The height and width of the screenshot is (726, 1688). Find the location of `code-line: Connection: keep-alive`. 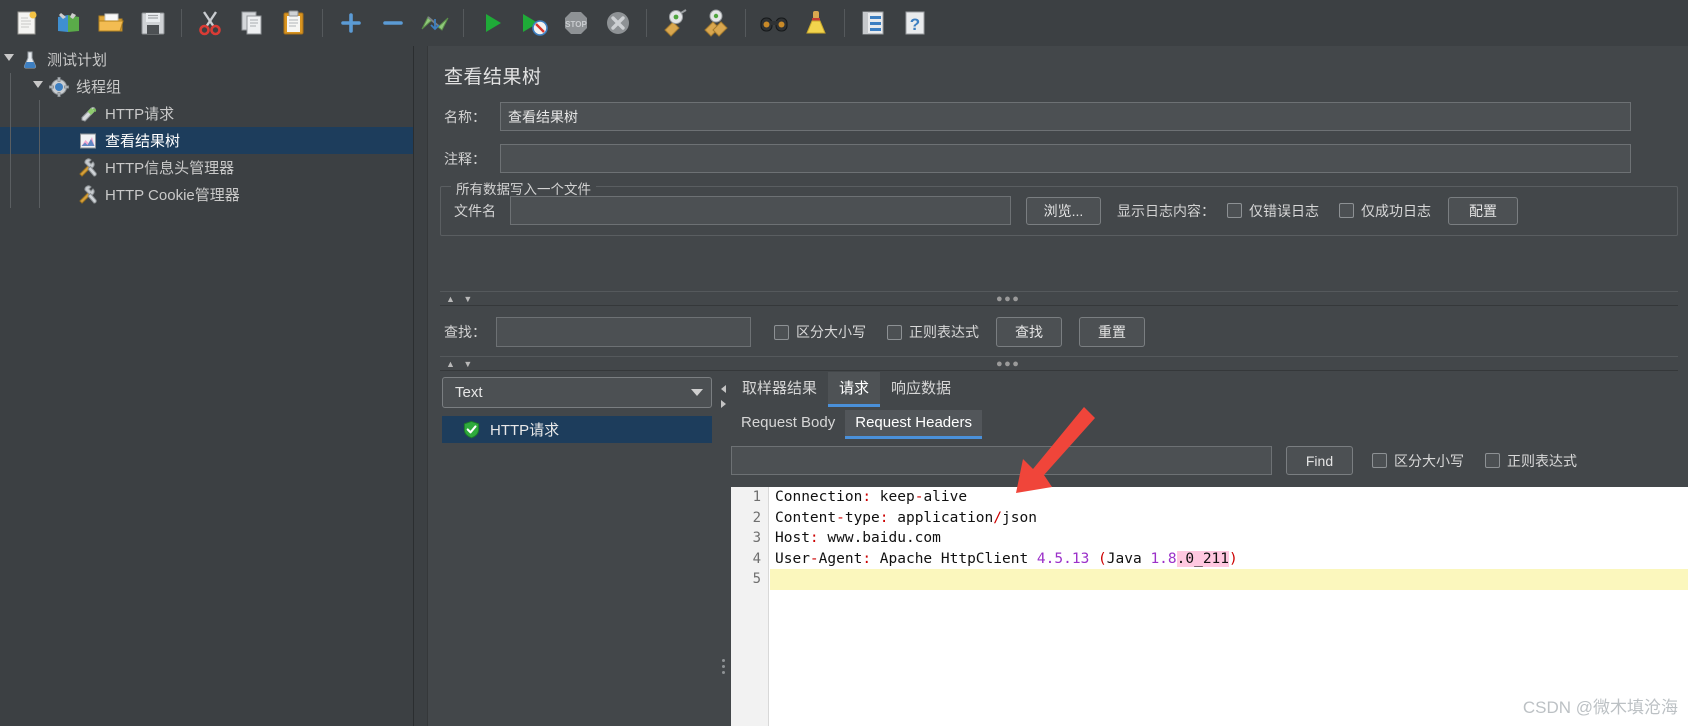

code-line: Connection: keep-alive is located at coordinates (1229, 497).